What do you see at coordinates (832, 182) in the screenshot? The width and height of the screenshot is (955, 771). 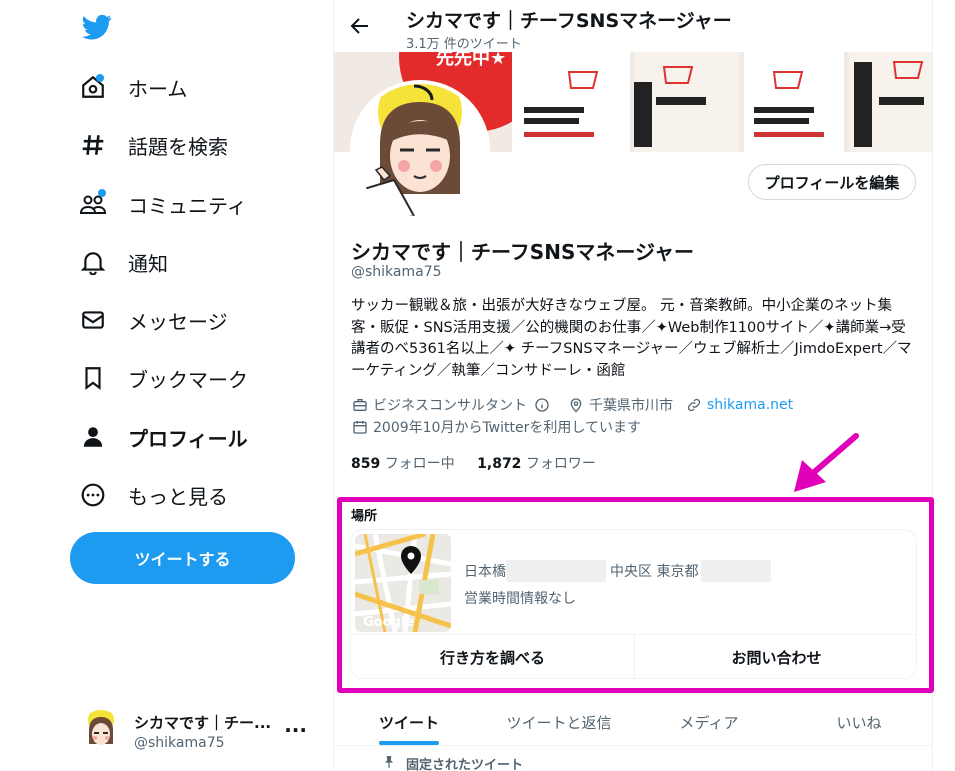 I see `edit-profile-button: プロフィールを編集` at bounding box center [832, 182].